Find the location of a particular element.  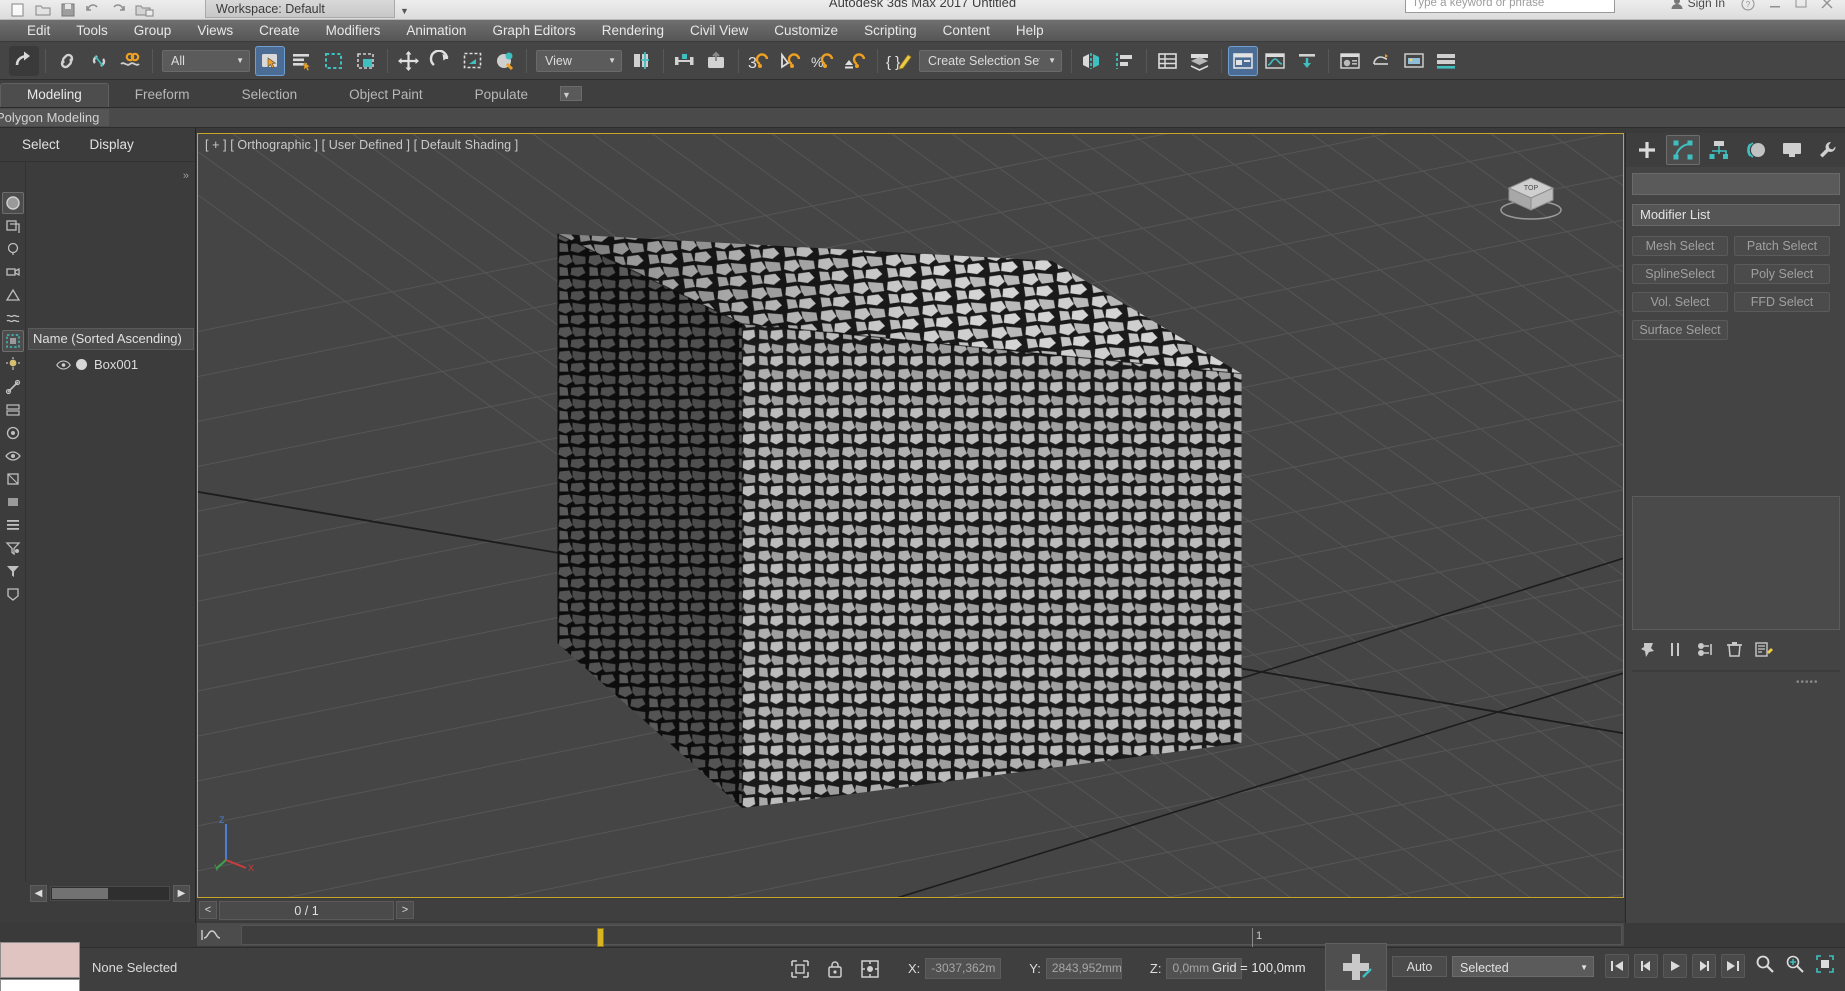

select-cameras-icon is located at coordinates (13, 272).